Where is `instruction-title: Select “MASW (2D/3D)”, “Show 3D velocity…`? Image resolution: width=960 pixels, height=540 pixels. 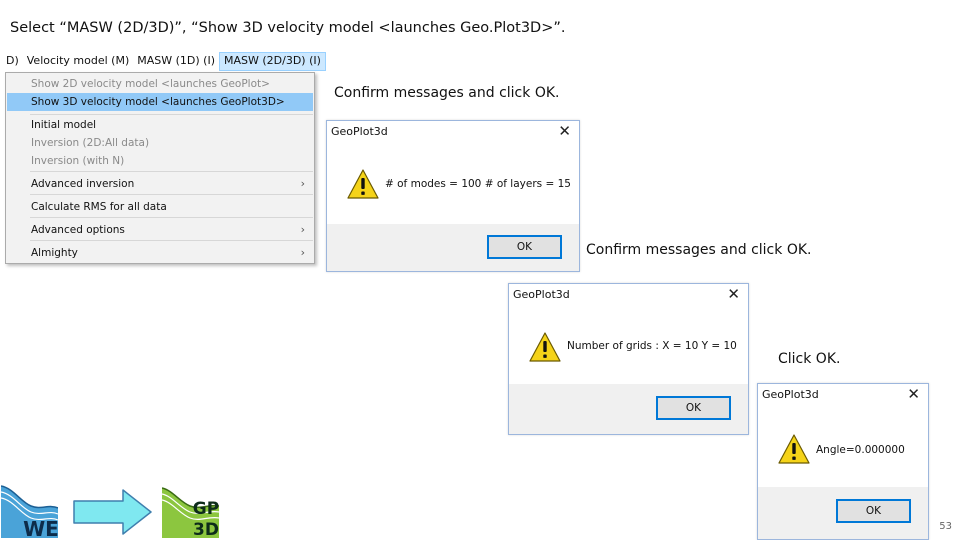 instruction-title: Select “MASW (2D/3D)”, “Show 3D velocity… is located at coordinates (288, 28).